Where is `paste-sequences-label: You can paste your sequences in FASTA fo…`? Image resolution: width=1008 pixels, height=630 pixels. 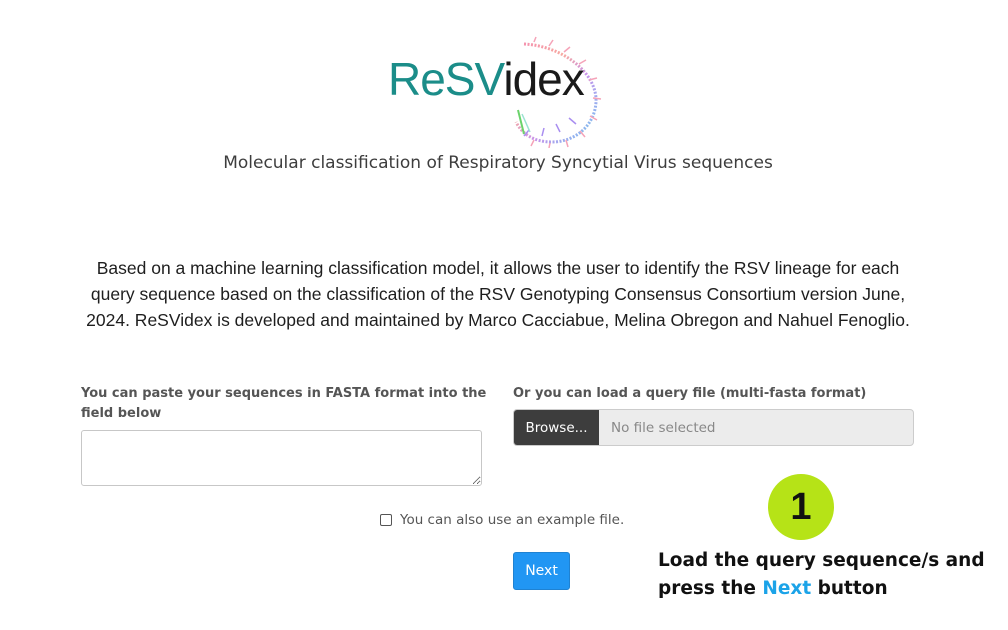
paste-sequences-label: You can paste your sequences in FASTA fo… is located at coordinates (284, 403).